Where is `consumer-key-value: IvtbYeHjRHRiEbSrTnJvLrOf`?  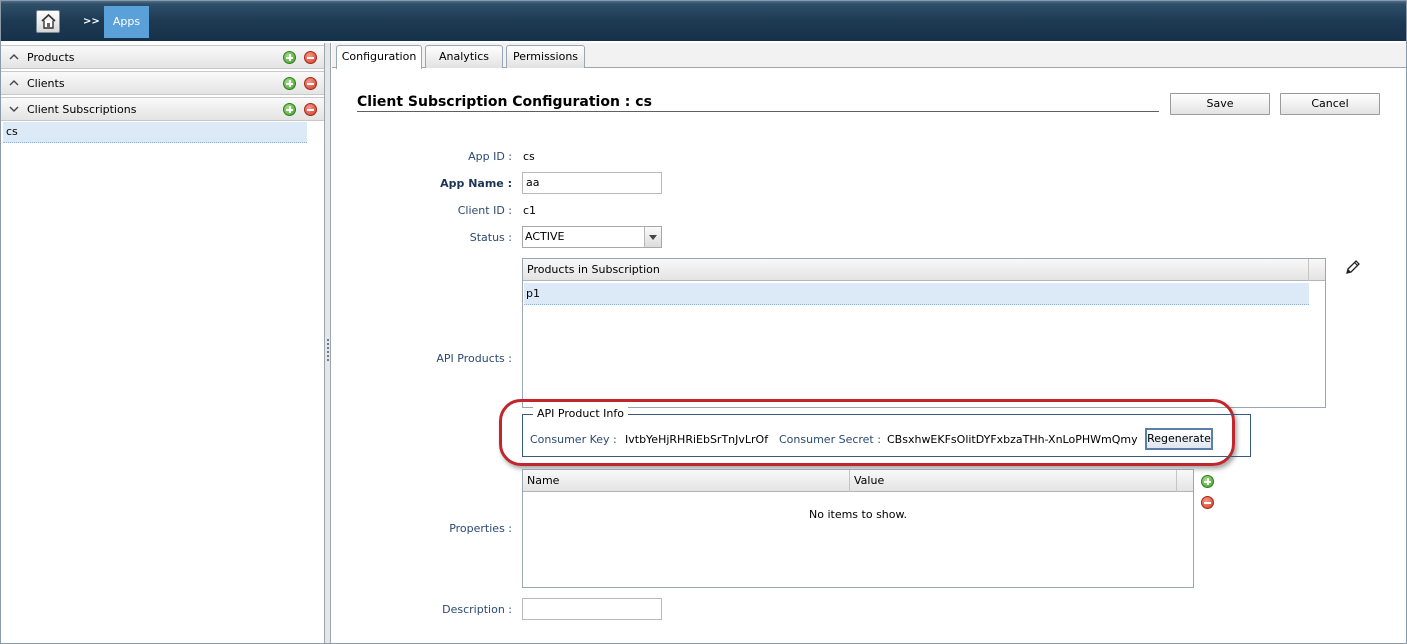 consumer-key-value: IvtbYeHjRHRiEbSrTnJvLrOf is located at coordinates (697, 439).